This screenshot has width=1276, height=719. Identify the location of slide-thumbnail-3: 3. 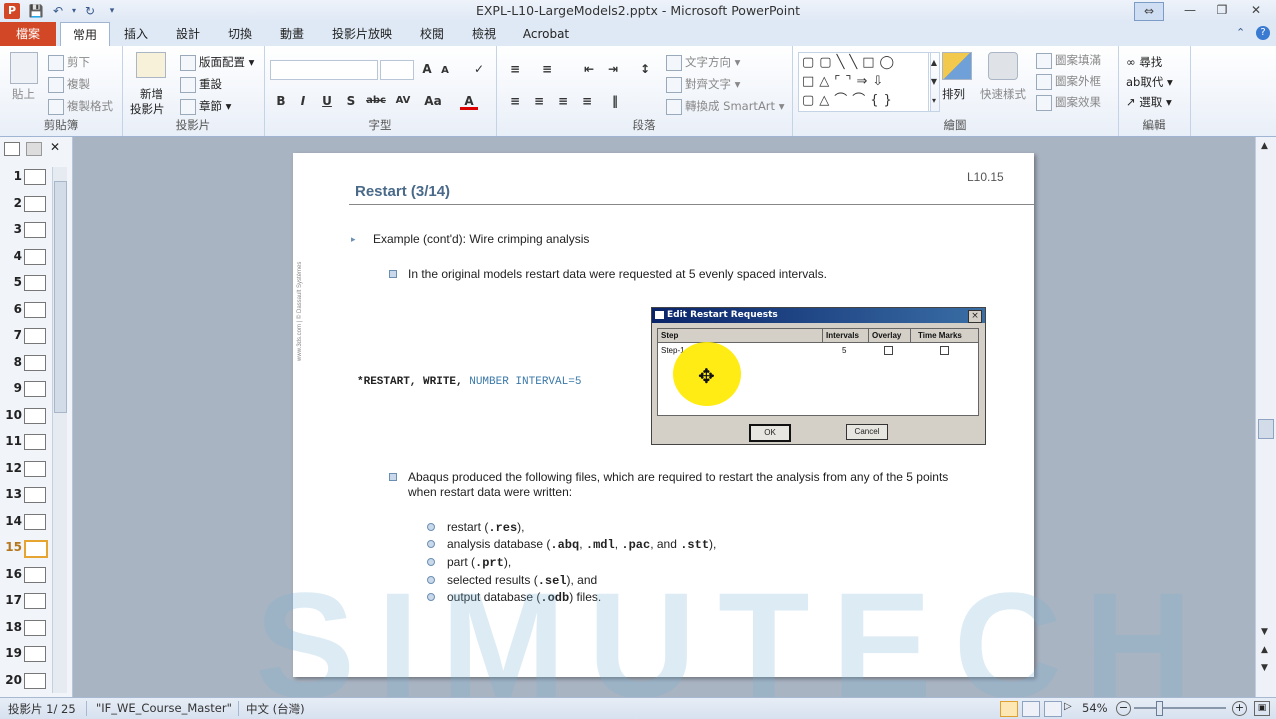
(25, 235).